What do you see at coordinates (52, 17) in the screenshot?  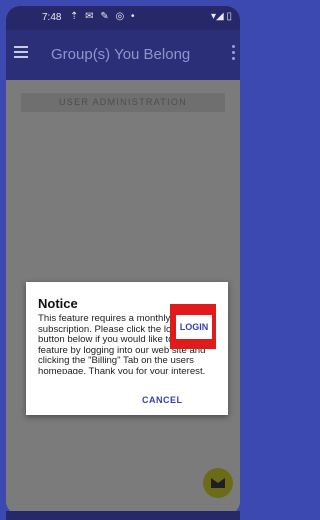 I see `status-time: 7:48` at bounding box center [52, 17].